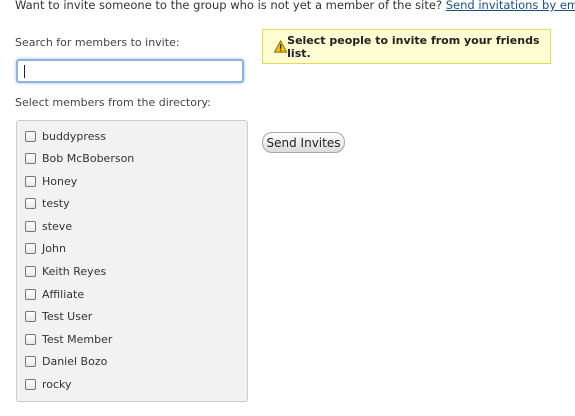 The height and width of the screenshot is (416, 575). Describe the element at coordinates (57, 226) in the screenshot. I see `member-name: steve` at that location.